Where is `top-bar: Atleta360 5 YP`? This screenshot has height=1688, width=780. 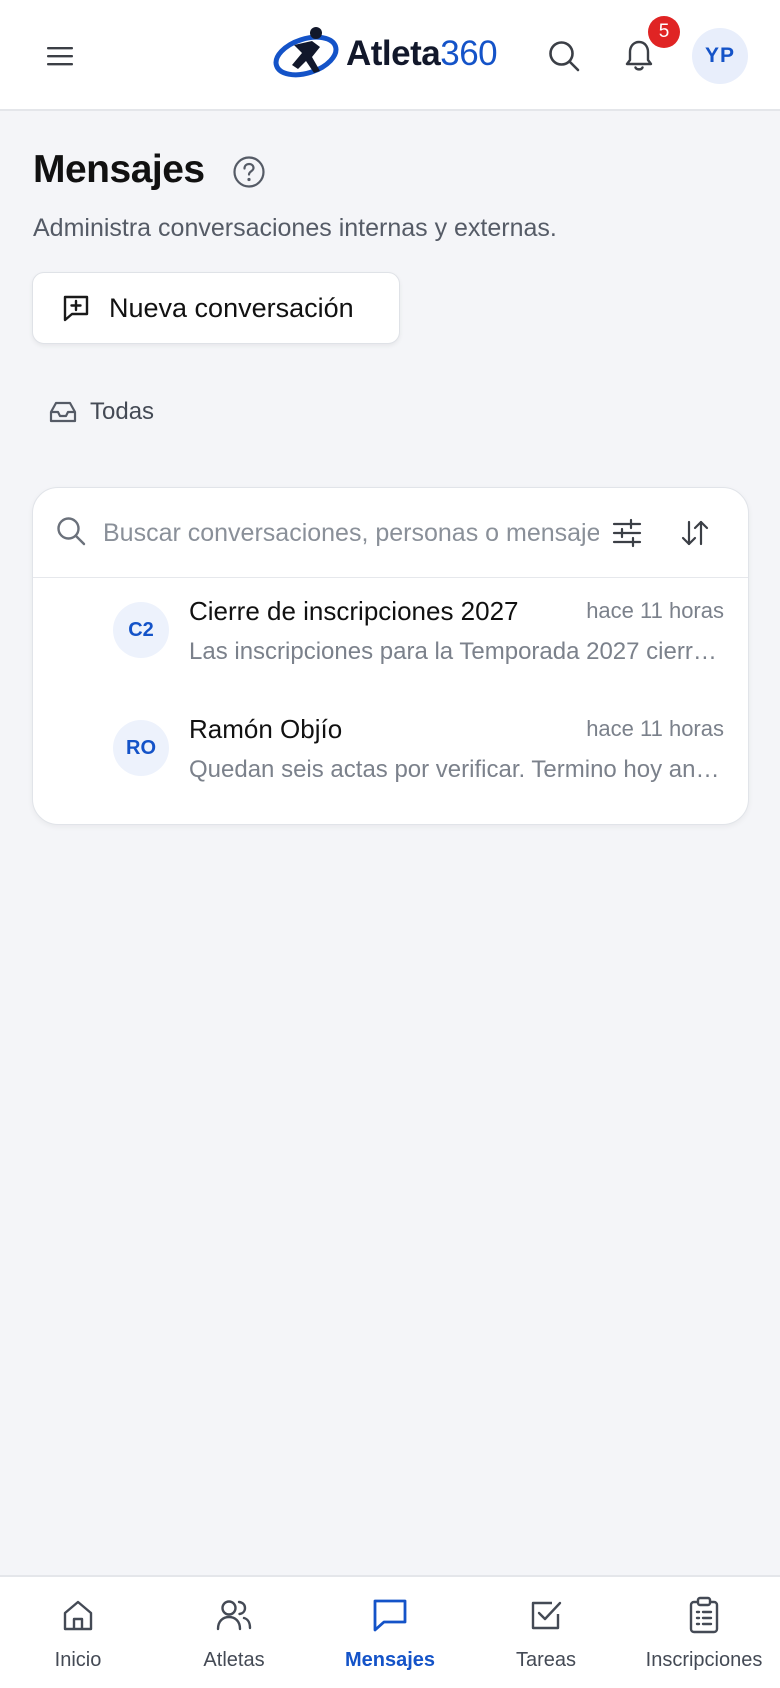 top-bar: Atleta360 5 YP is located at coordinates (390, 55).